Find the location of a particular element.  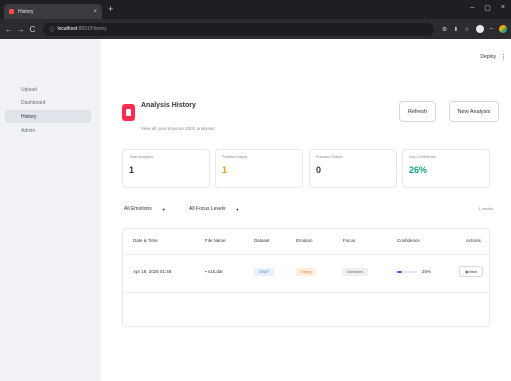

back-icon: ← is located at coordinates (9, 29).